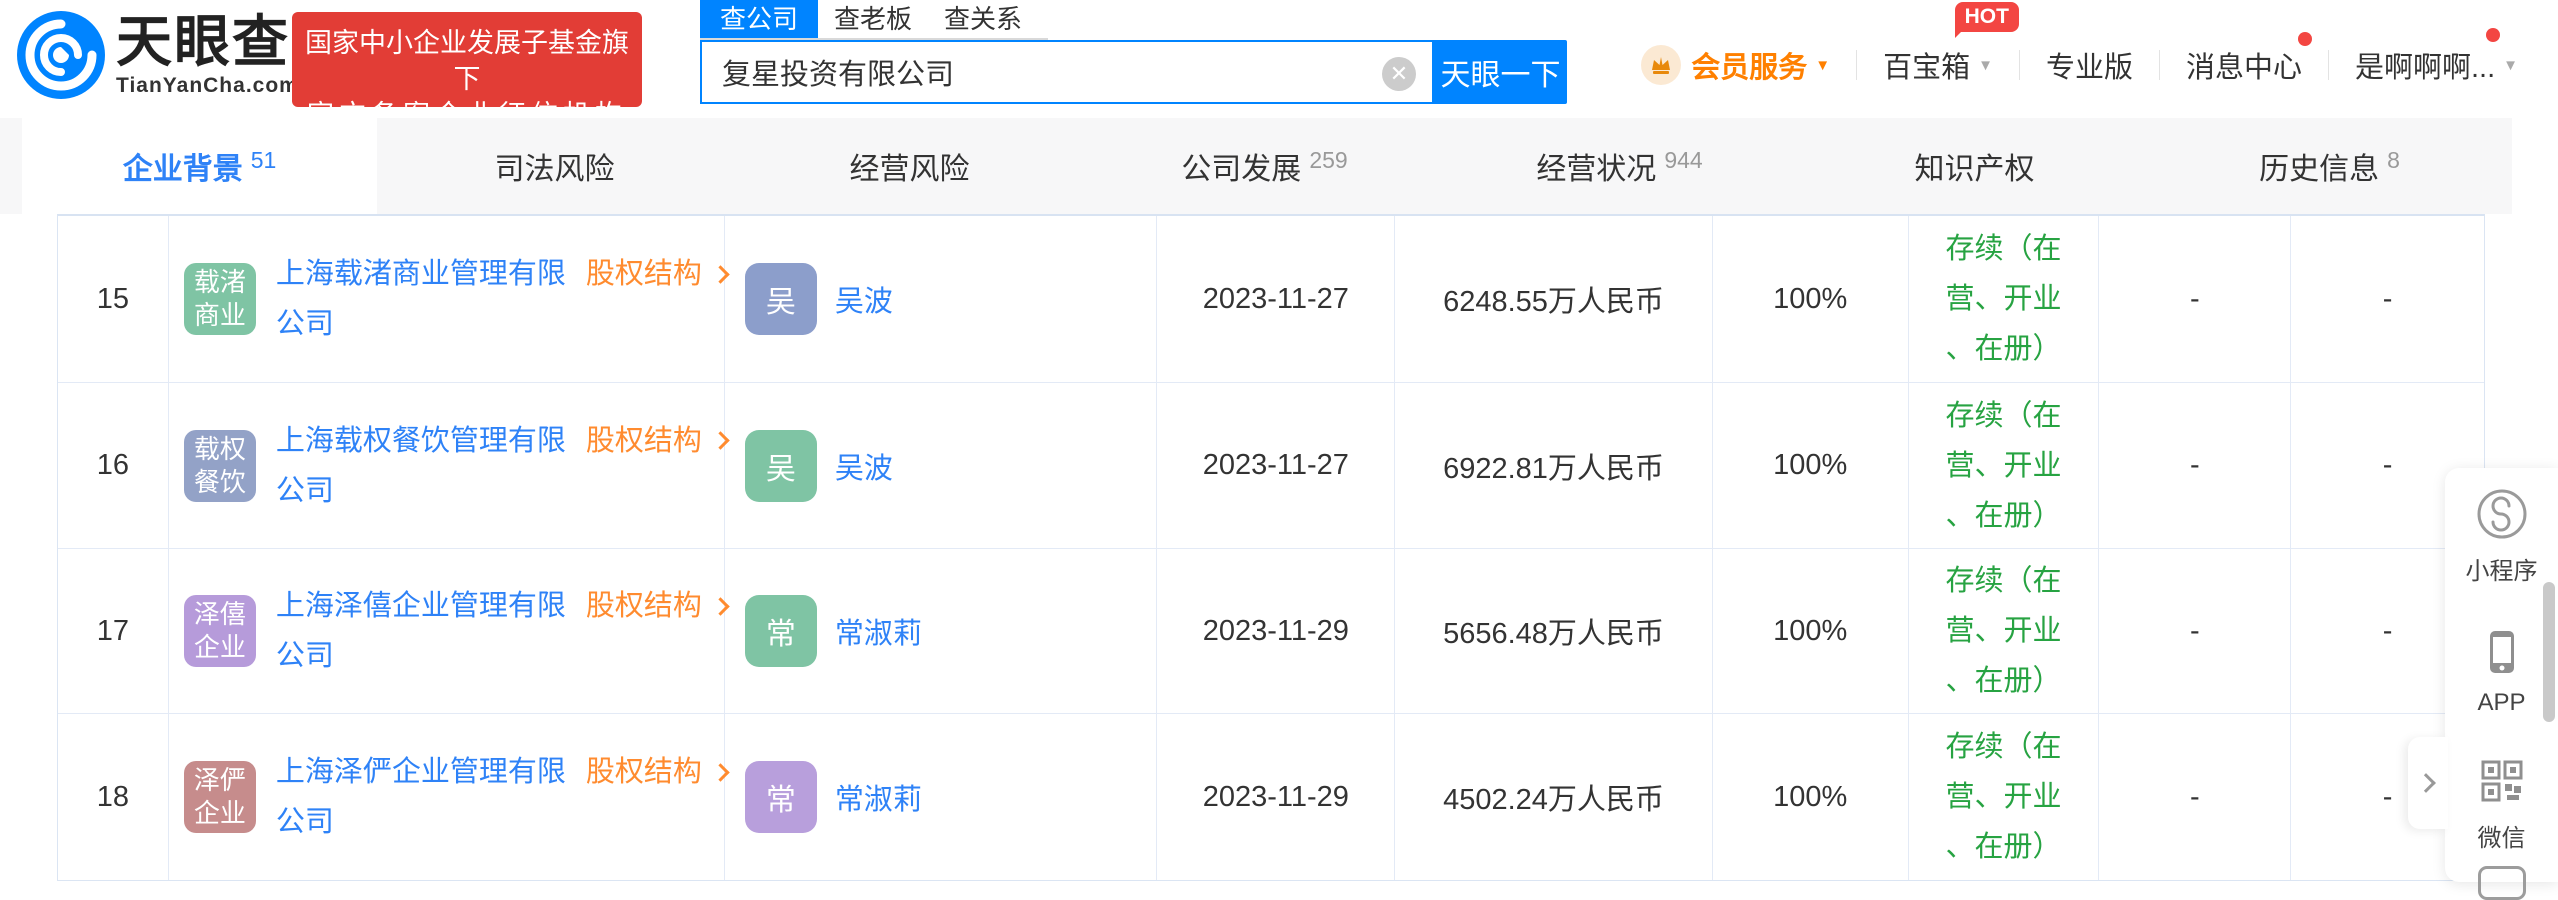  Describe the element at coordinates (2089, 68) in the screenshot. I see `pro-version-label: 专业版` at that location.